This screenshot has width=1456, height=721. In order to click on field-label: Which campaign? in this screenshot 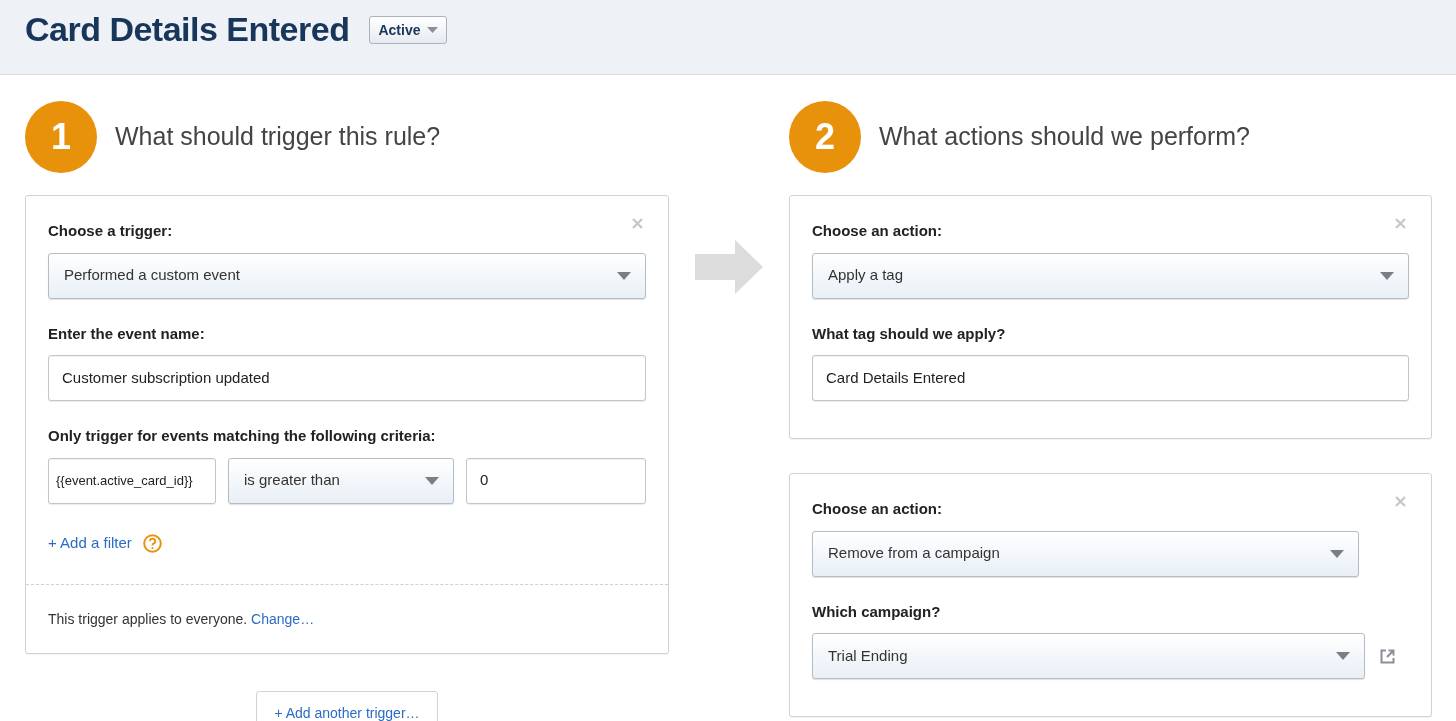, I will do `click(876, 611)`.